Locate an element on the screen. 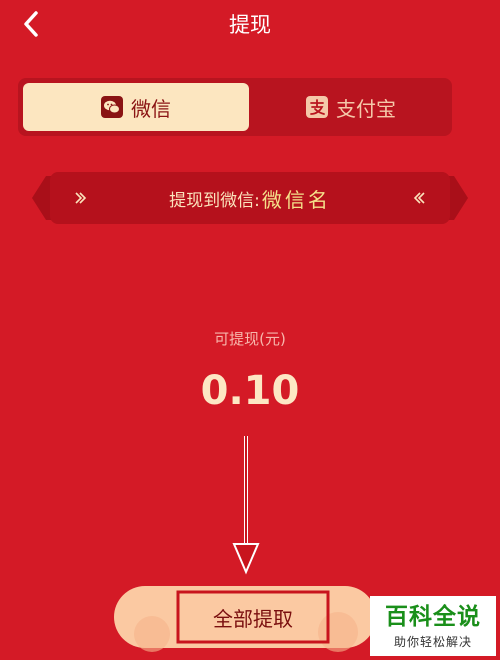  payment-method-tabs: 微信 支付宝 is located at coordinates (235, 107).